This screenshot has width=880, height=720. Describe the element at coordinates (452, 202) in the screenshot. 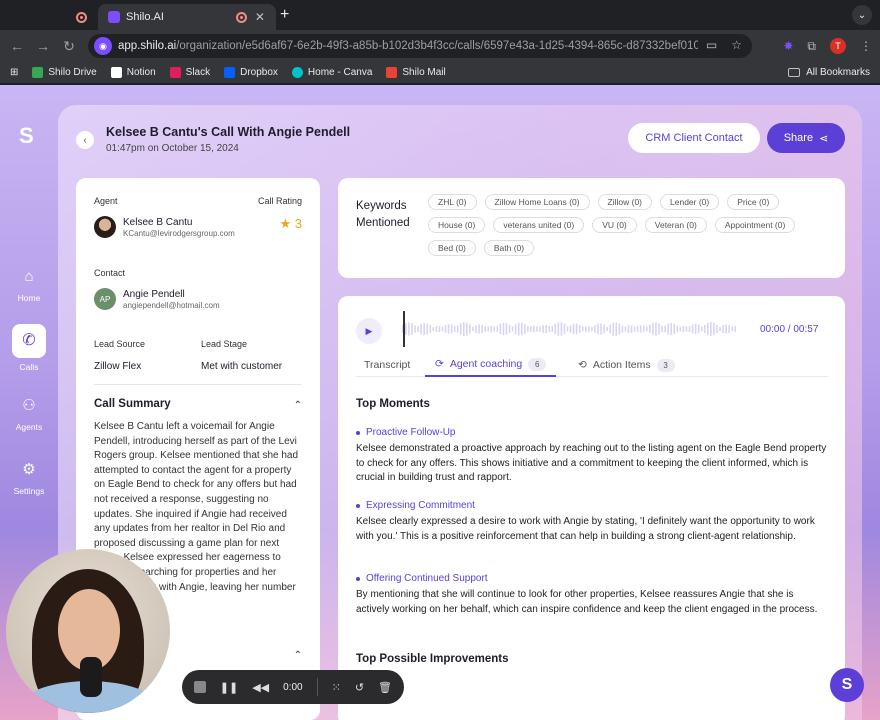

I see `keyword-chip: ZHL (0)` at that location.